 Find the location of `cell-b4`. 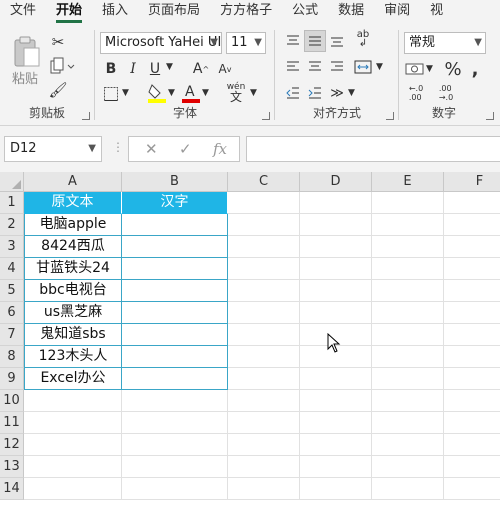

cell-b4 is located at coordinates (175, 269).